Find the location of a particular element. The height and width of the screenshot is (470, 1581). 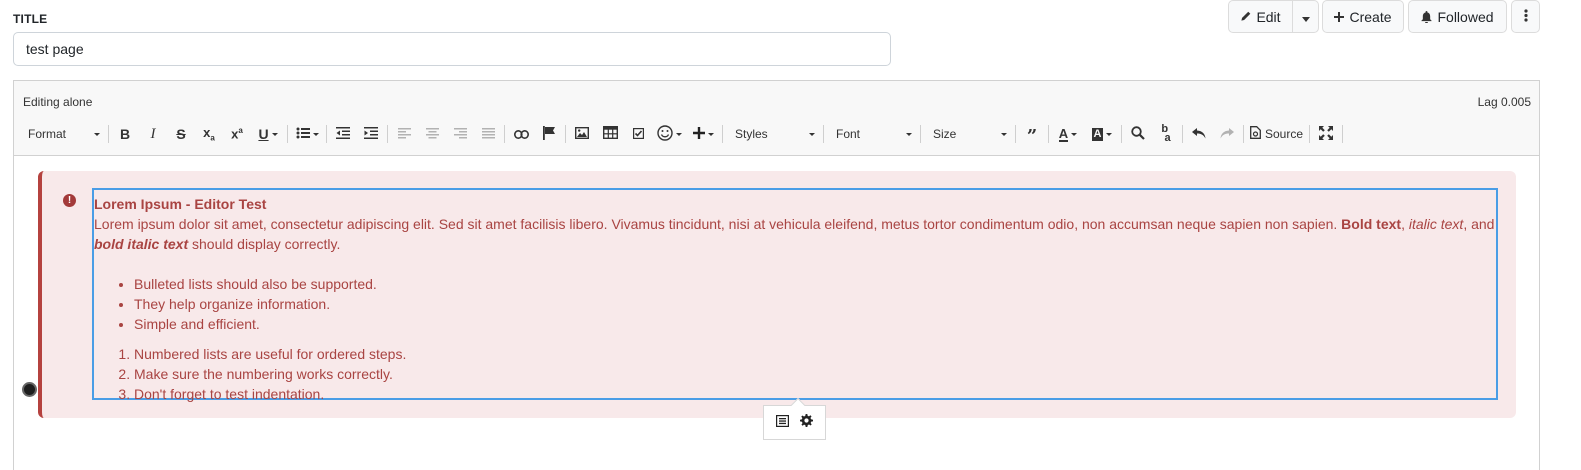

replace-button: b a is located at coordinates (1166, 134).